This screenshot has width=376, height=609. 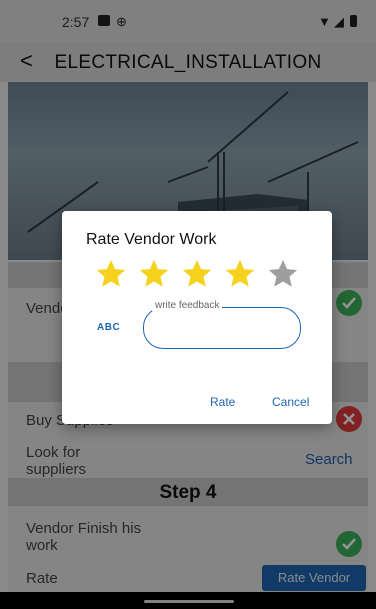 I want to click on feedback-field: write feedback, so click(x=222, y=324).